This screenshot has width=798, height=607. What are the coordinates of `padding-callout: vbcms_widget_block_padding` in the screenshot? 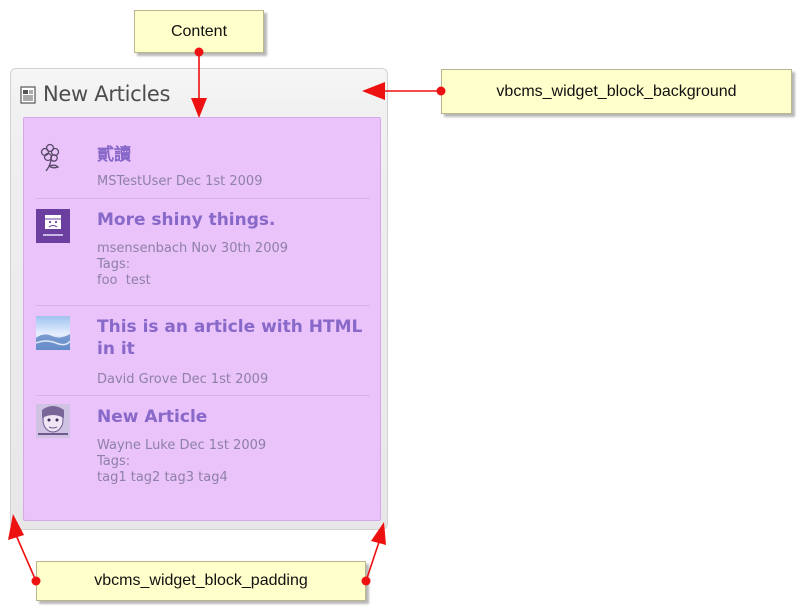 It's located at (201, 581).